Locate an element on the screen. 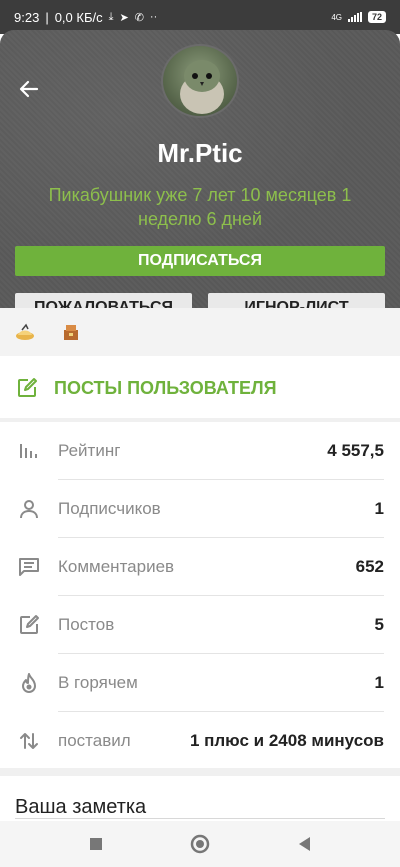  arrow-left-icon is located at coordinates (29, 89).